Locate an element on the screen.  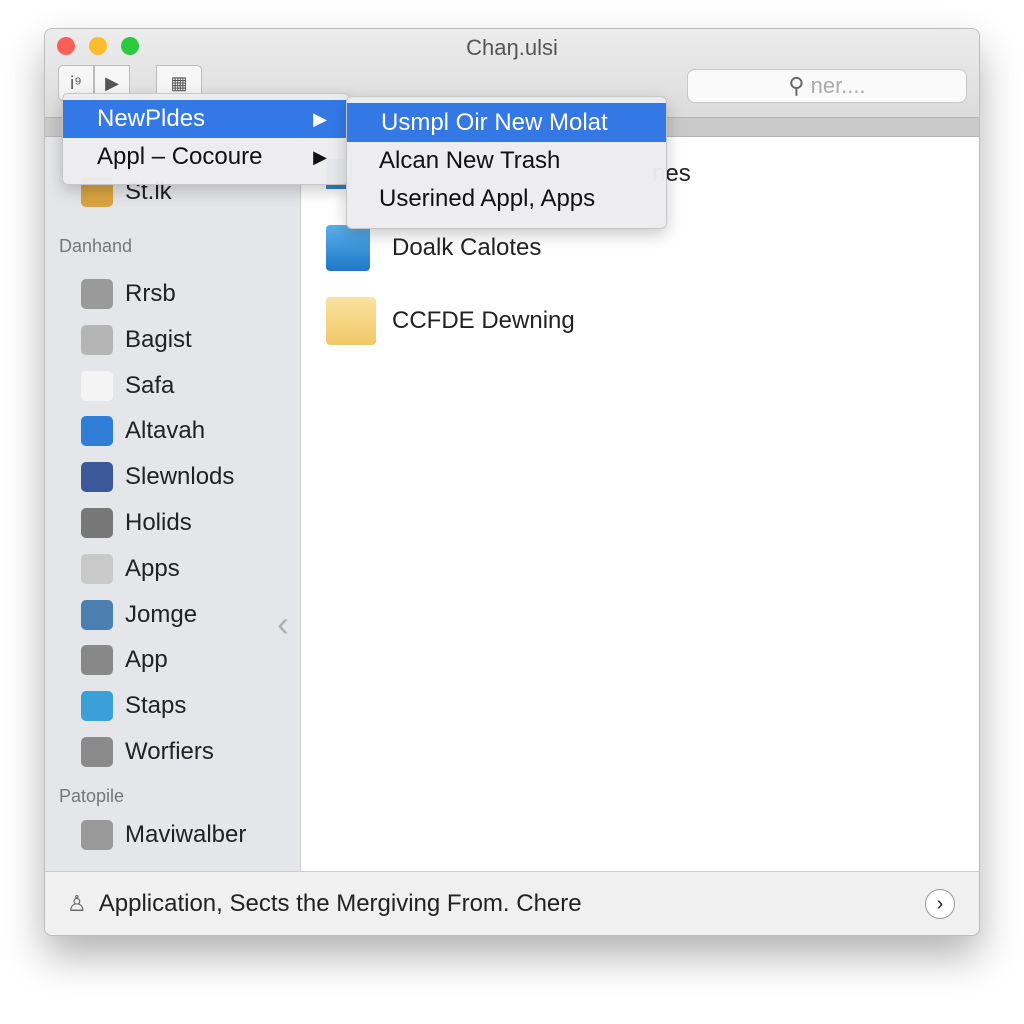
sidebar-item-app: App is located at coordinates (124, 660).